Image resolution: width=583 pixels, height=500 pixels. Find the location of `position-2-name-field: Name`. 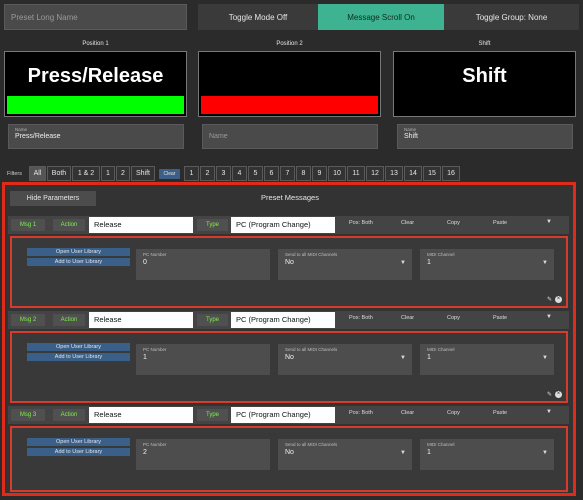

position-2-name-field: Name is located at coordinates (290, 136).